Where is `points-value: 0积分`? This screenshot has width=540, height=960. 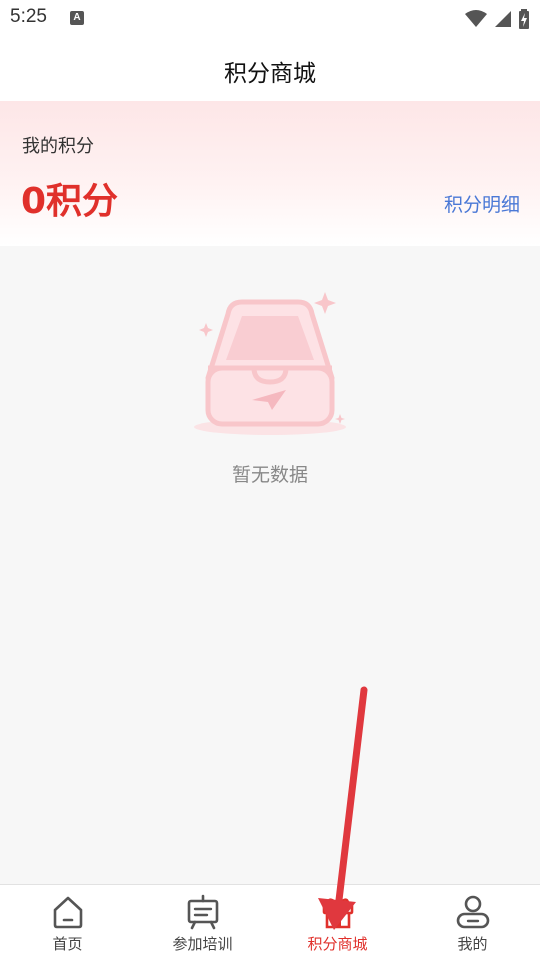 points-value: 0积分 is located at coordinates (70, 201).